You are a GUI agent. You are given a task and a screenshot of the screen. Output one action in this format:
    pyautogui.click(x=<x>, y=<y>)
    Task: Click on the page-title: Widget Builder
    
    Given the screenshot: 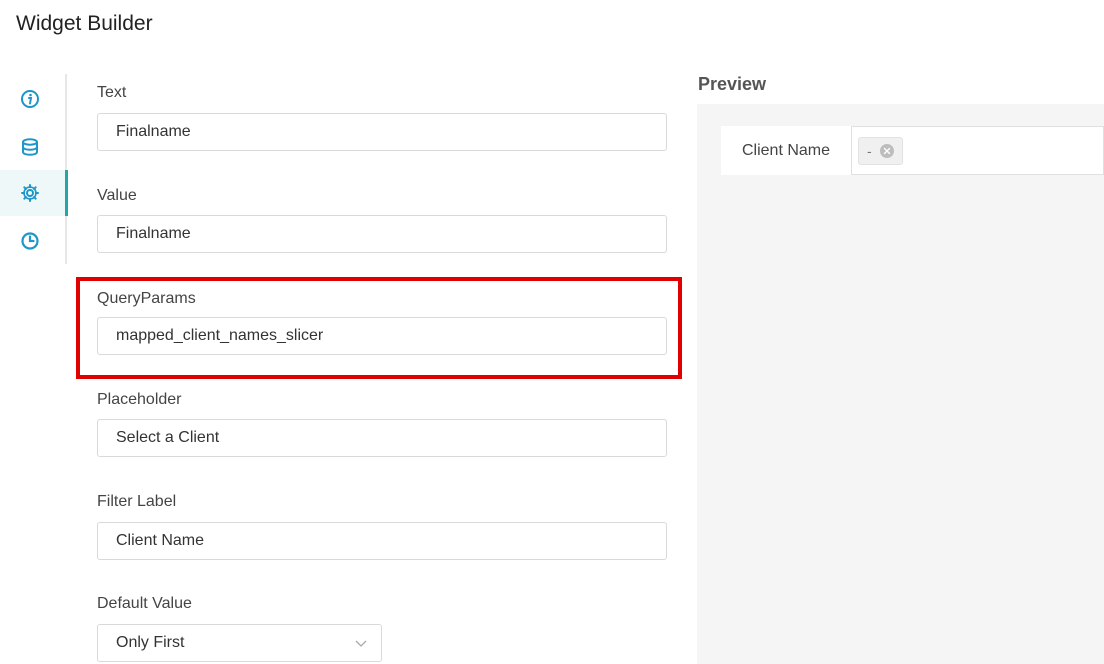 What is the action you would take?
    pyautogui.click(x=84, y=23)
    